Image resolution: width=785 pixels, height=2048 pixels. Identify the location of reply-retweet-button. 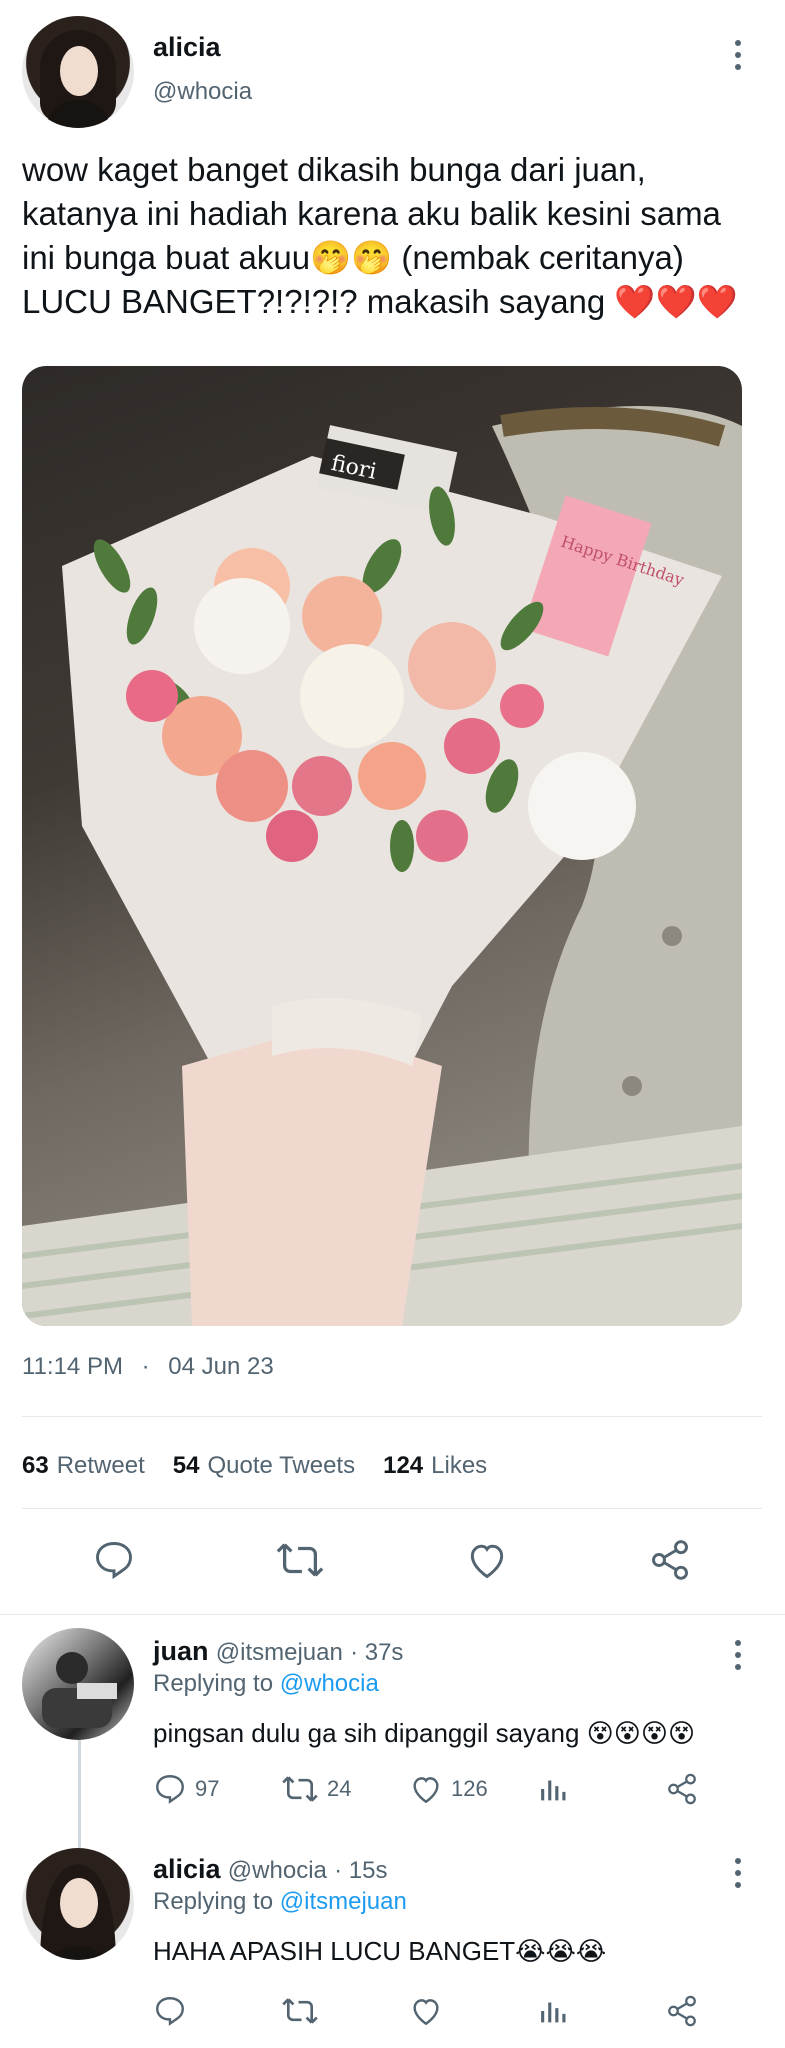
(345, 2011).